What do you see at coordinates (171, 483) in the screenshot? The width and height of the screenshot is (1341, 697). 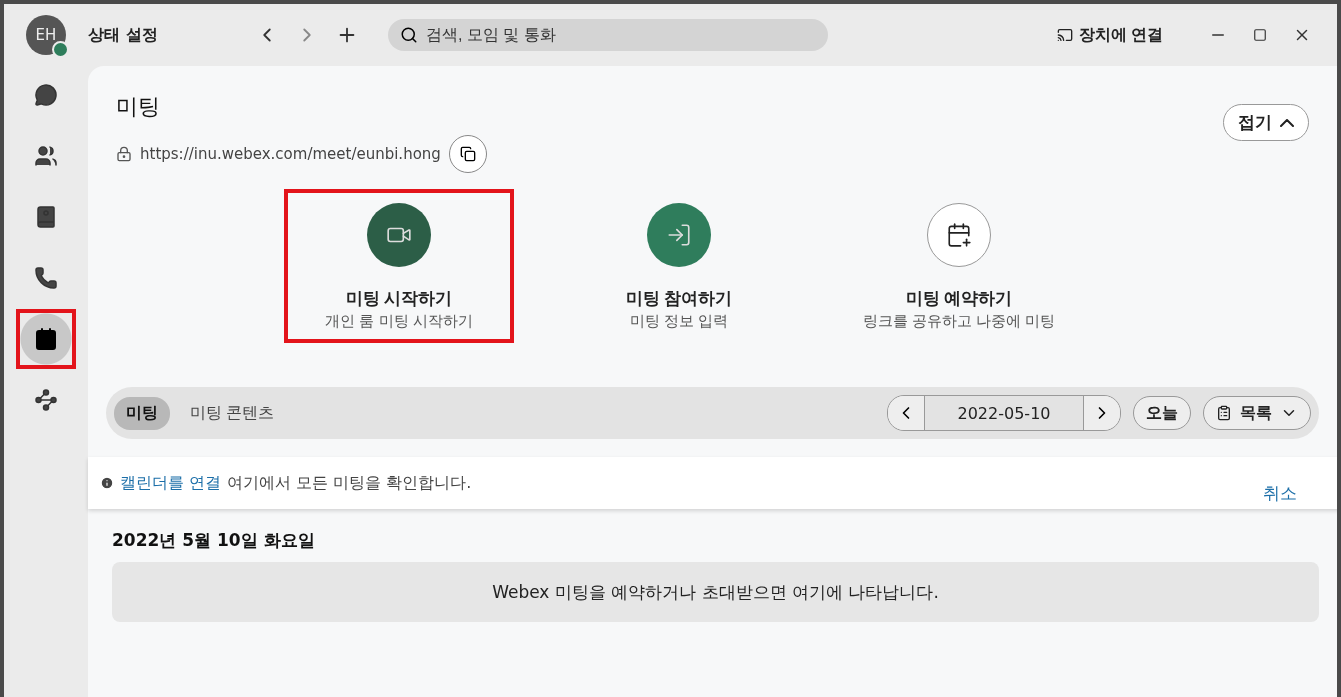 I see `connect-calendar-link: 캘린더를 연결` at bounding box center [171, 483].